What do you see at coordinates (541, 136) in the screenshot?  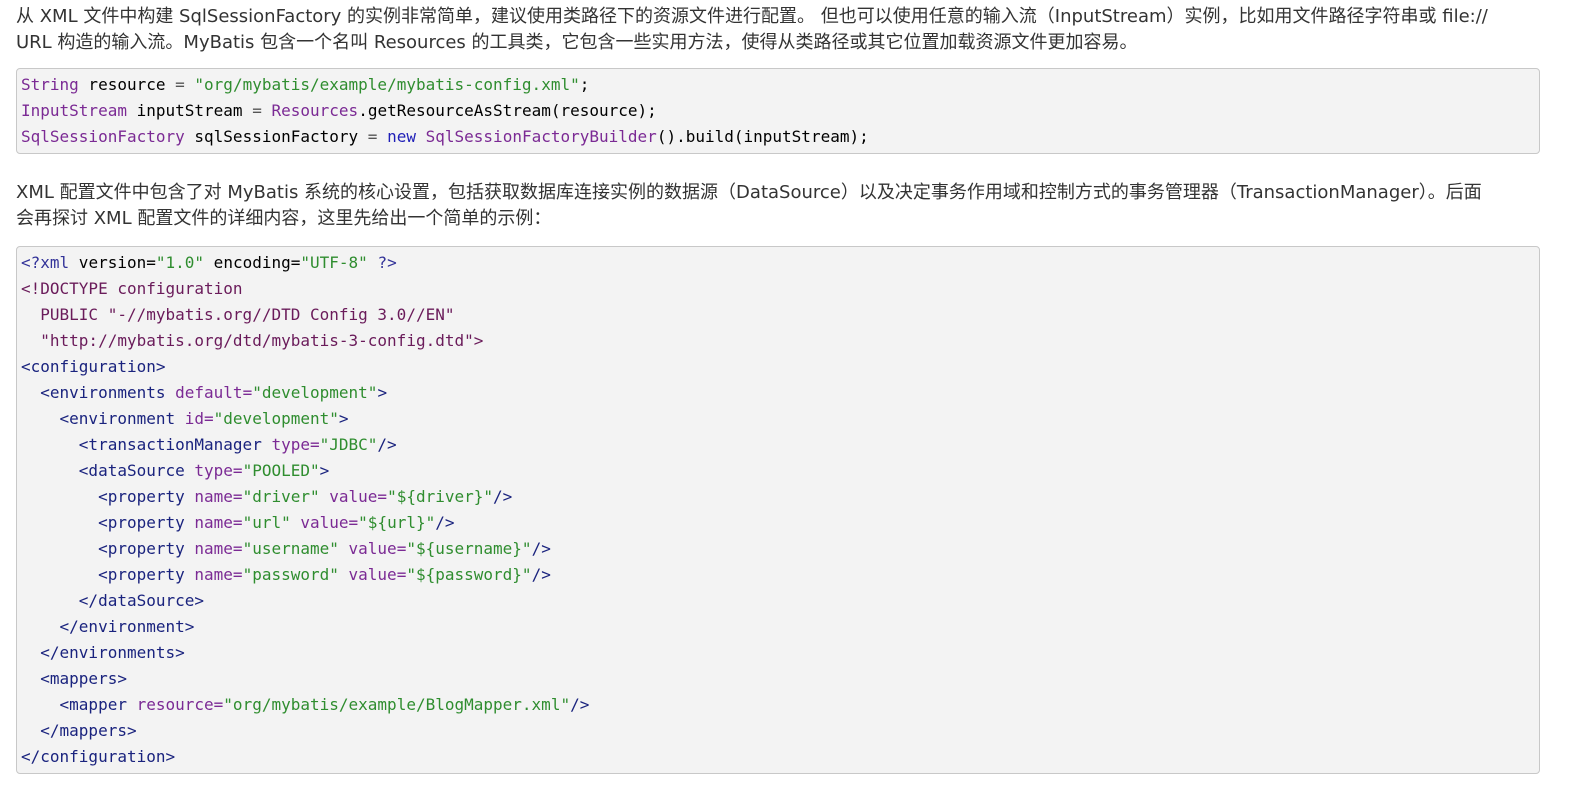 I see `code-token: SqlSessionFactoryBuilder` at bounding box center [541, 136].